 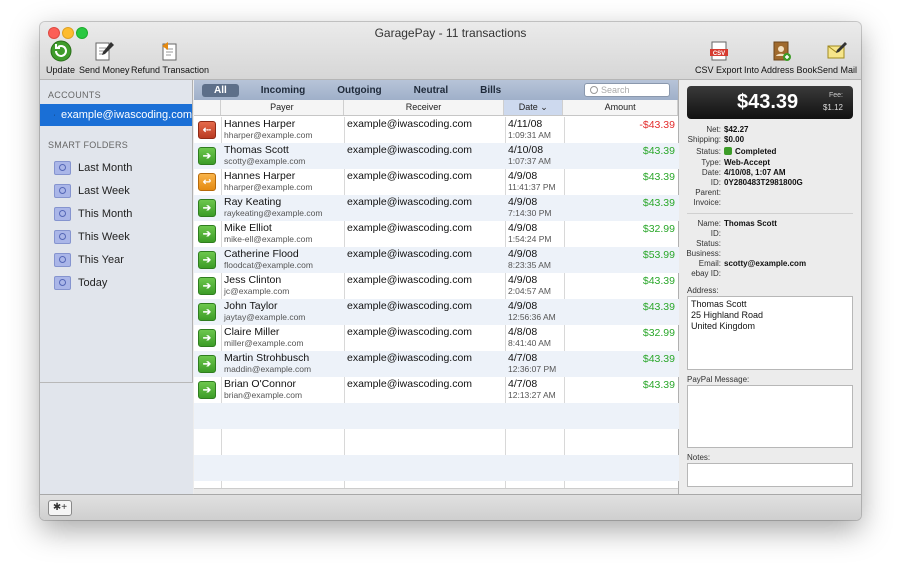 I want to click on payer-email: mike-ell@example.com, so click(x=268, y=239).